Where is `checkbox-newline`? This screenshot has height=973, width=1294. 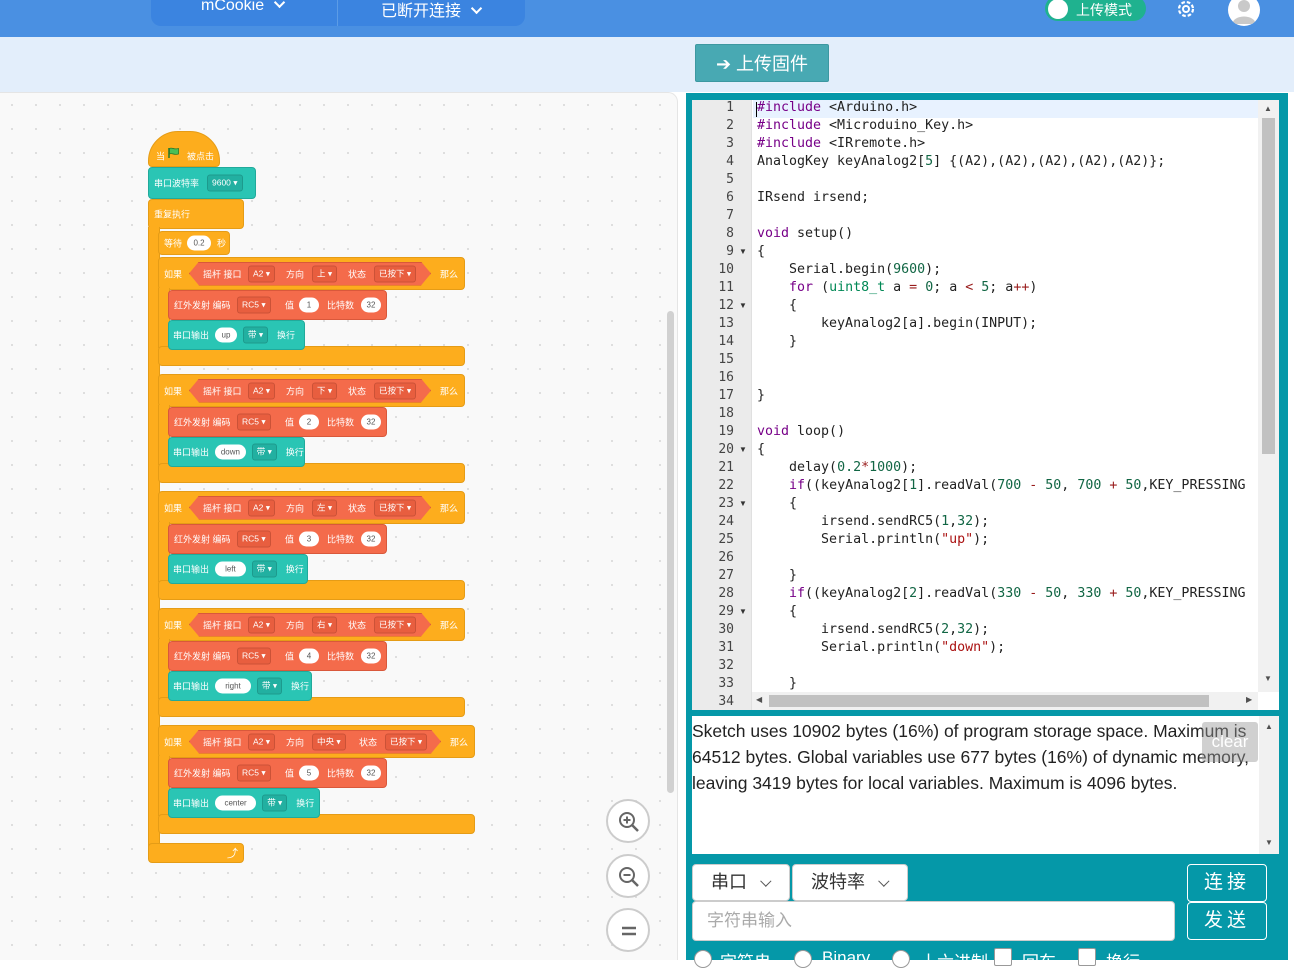 checkbox-newline is located at coordinates (1087, 957).